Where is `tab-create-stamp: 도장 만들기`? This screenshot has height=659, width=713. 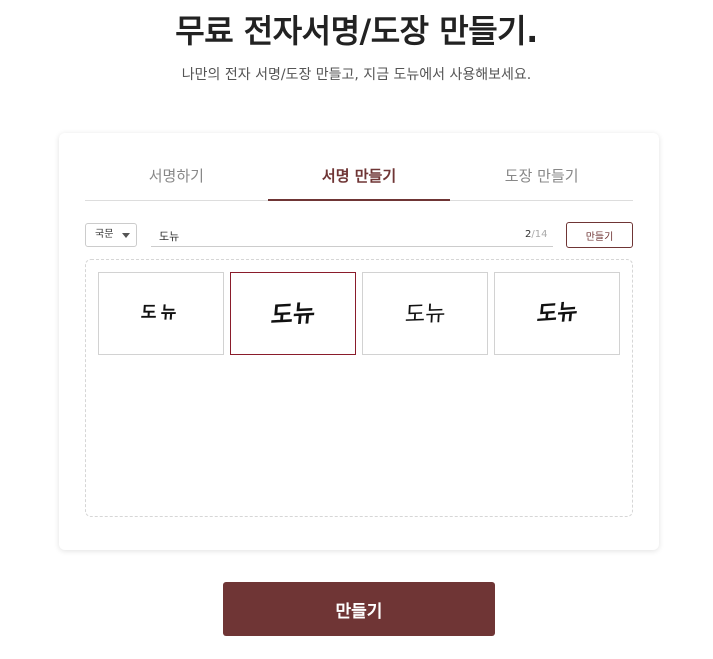
tab-create-stamp: 도장 만들기 is located at coordinates (541, 166).